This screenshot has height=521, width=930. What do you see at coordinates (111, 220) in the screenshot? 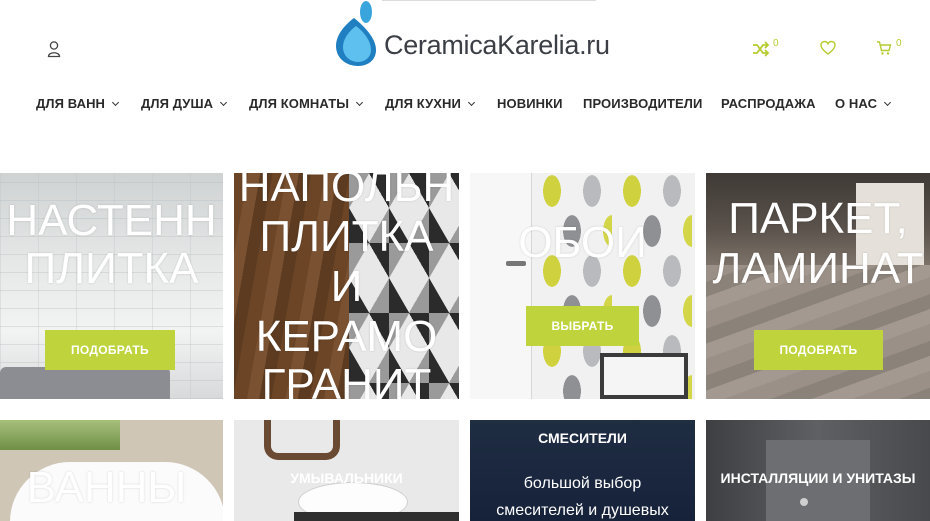
I see `tile-title: НАСТЕНН` at bounding box center [111, 220].